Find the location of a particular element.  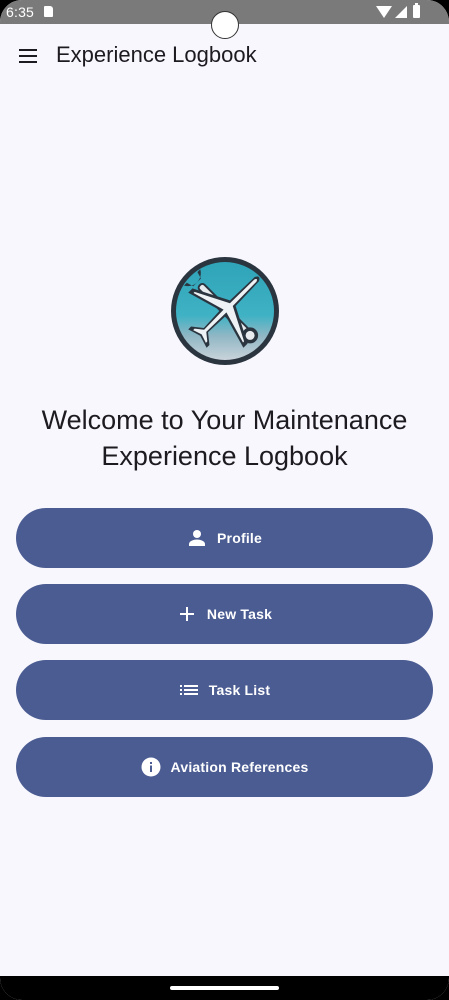

welcome-line-2: Experience Logbook is located at coordinates (224, 456).